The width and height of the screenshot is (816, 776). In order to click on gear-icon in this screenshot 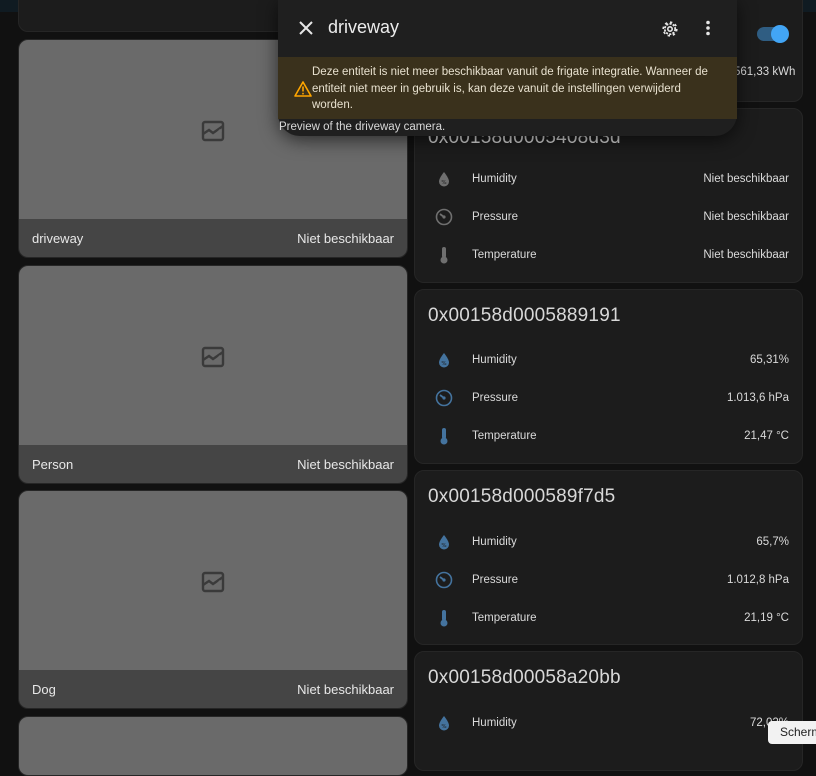, I will do `click(670, 31)`.